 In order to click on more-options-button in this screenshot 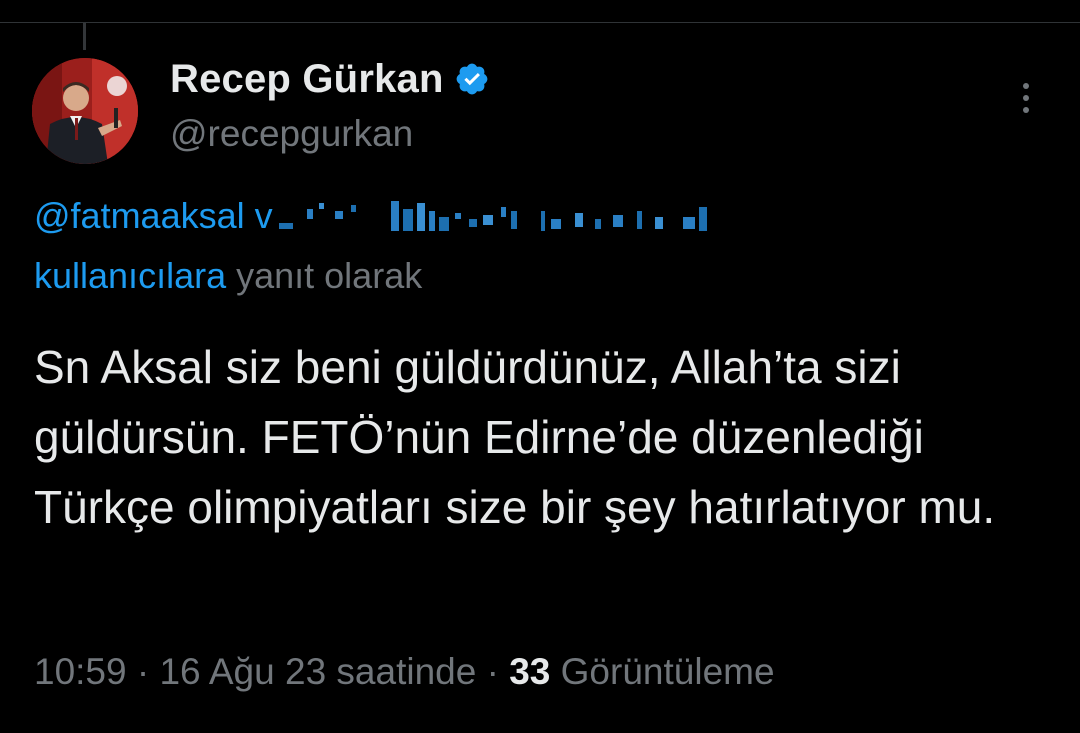, I will do `click(1026, 98)`.